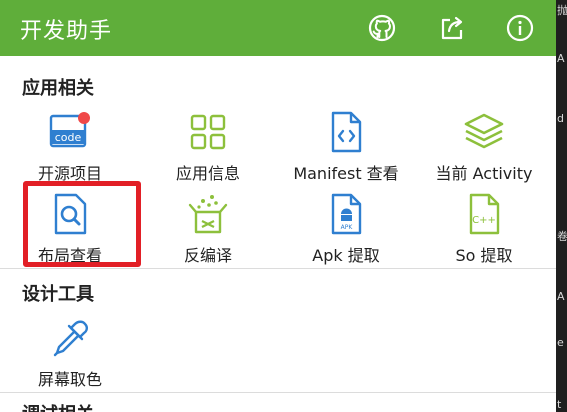 Image resolution: width=567 pixels, height=412 pixels. I want to click on github-button, so click(382, 28).